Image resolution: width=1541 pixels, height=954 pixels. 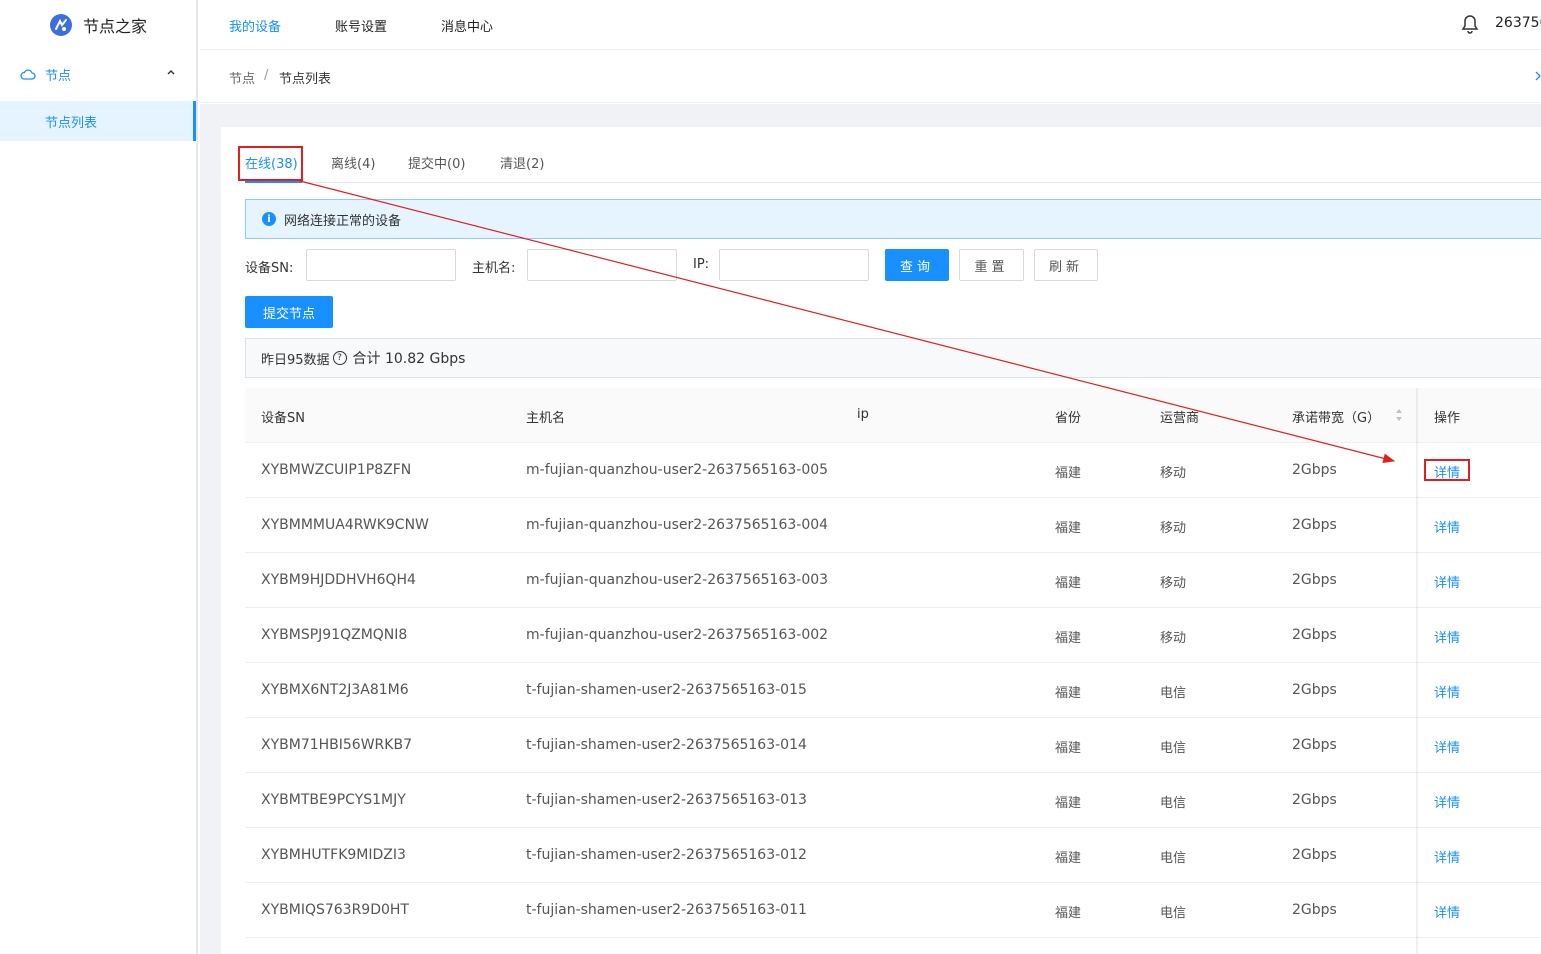 What do you see at coordinates (269, 219) in the screenshot?
I see `info-icon: i` at bounding box center [269, 219].